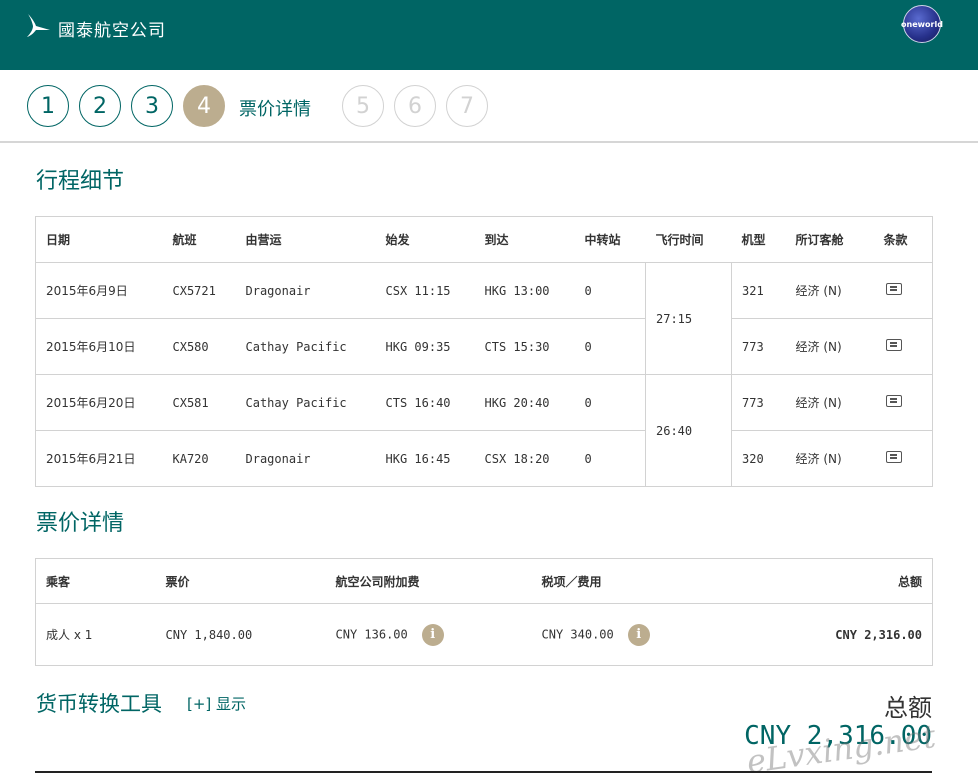 This screenshot has width=978, height=781. I want to click on flight-number-link: CX581, so click(199, 402).